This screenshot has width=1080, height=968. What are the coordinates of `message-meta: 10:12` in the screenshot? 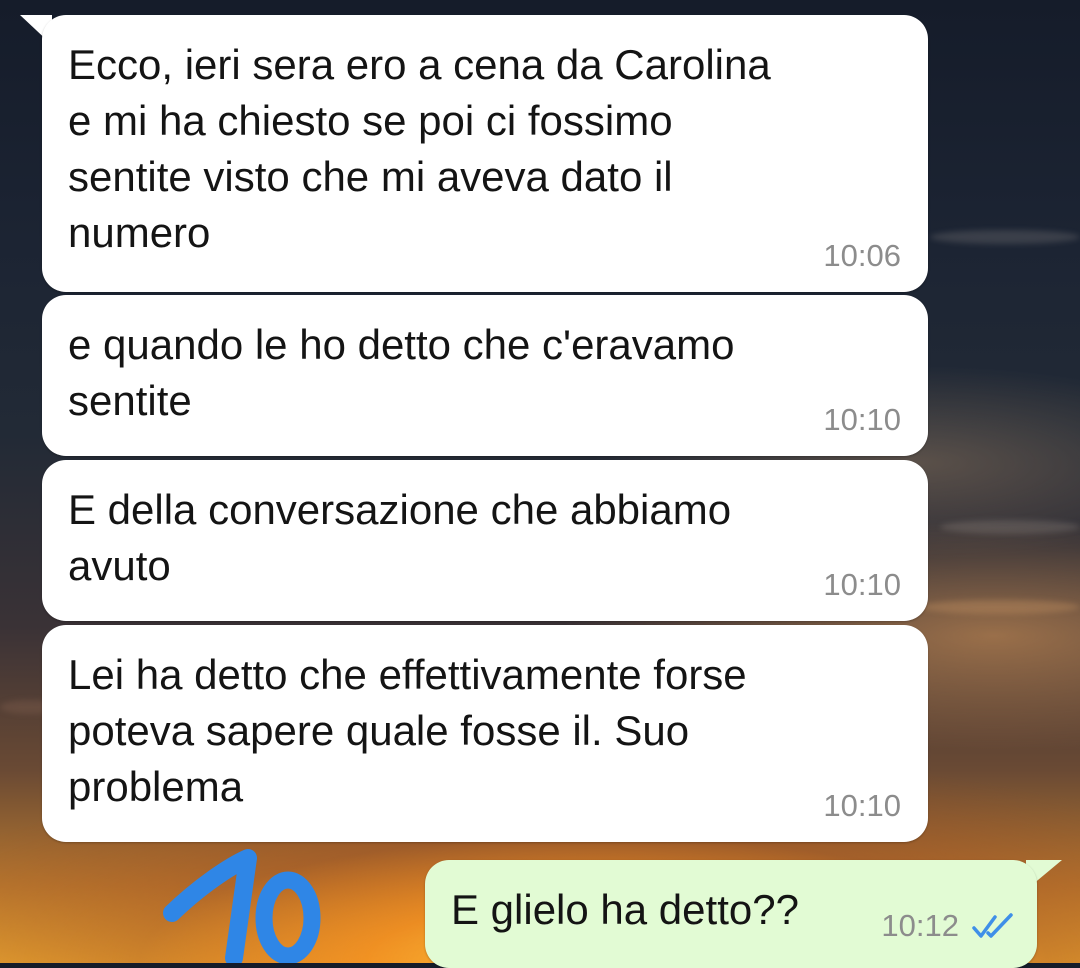 It's located at (948, 926).